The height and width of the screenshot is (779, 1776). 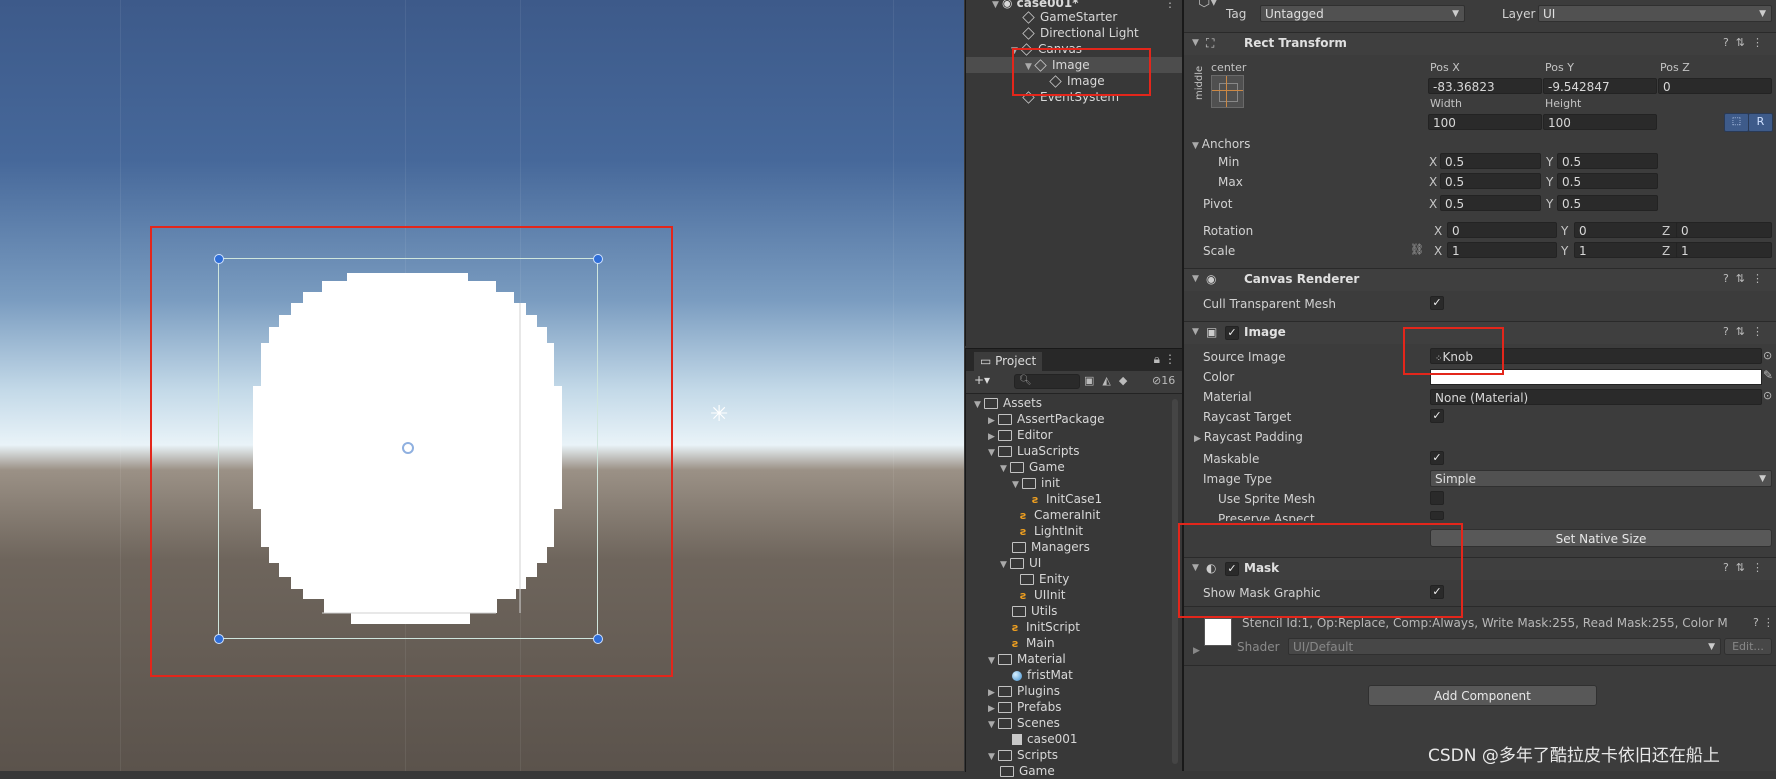 What do you see at coordinates (1362, 13) in the screenshot?
I see `tag-dropdown: Untagged ▼` at bounding box center [1362, 13].